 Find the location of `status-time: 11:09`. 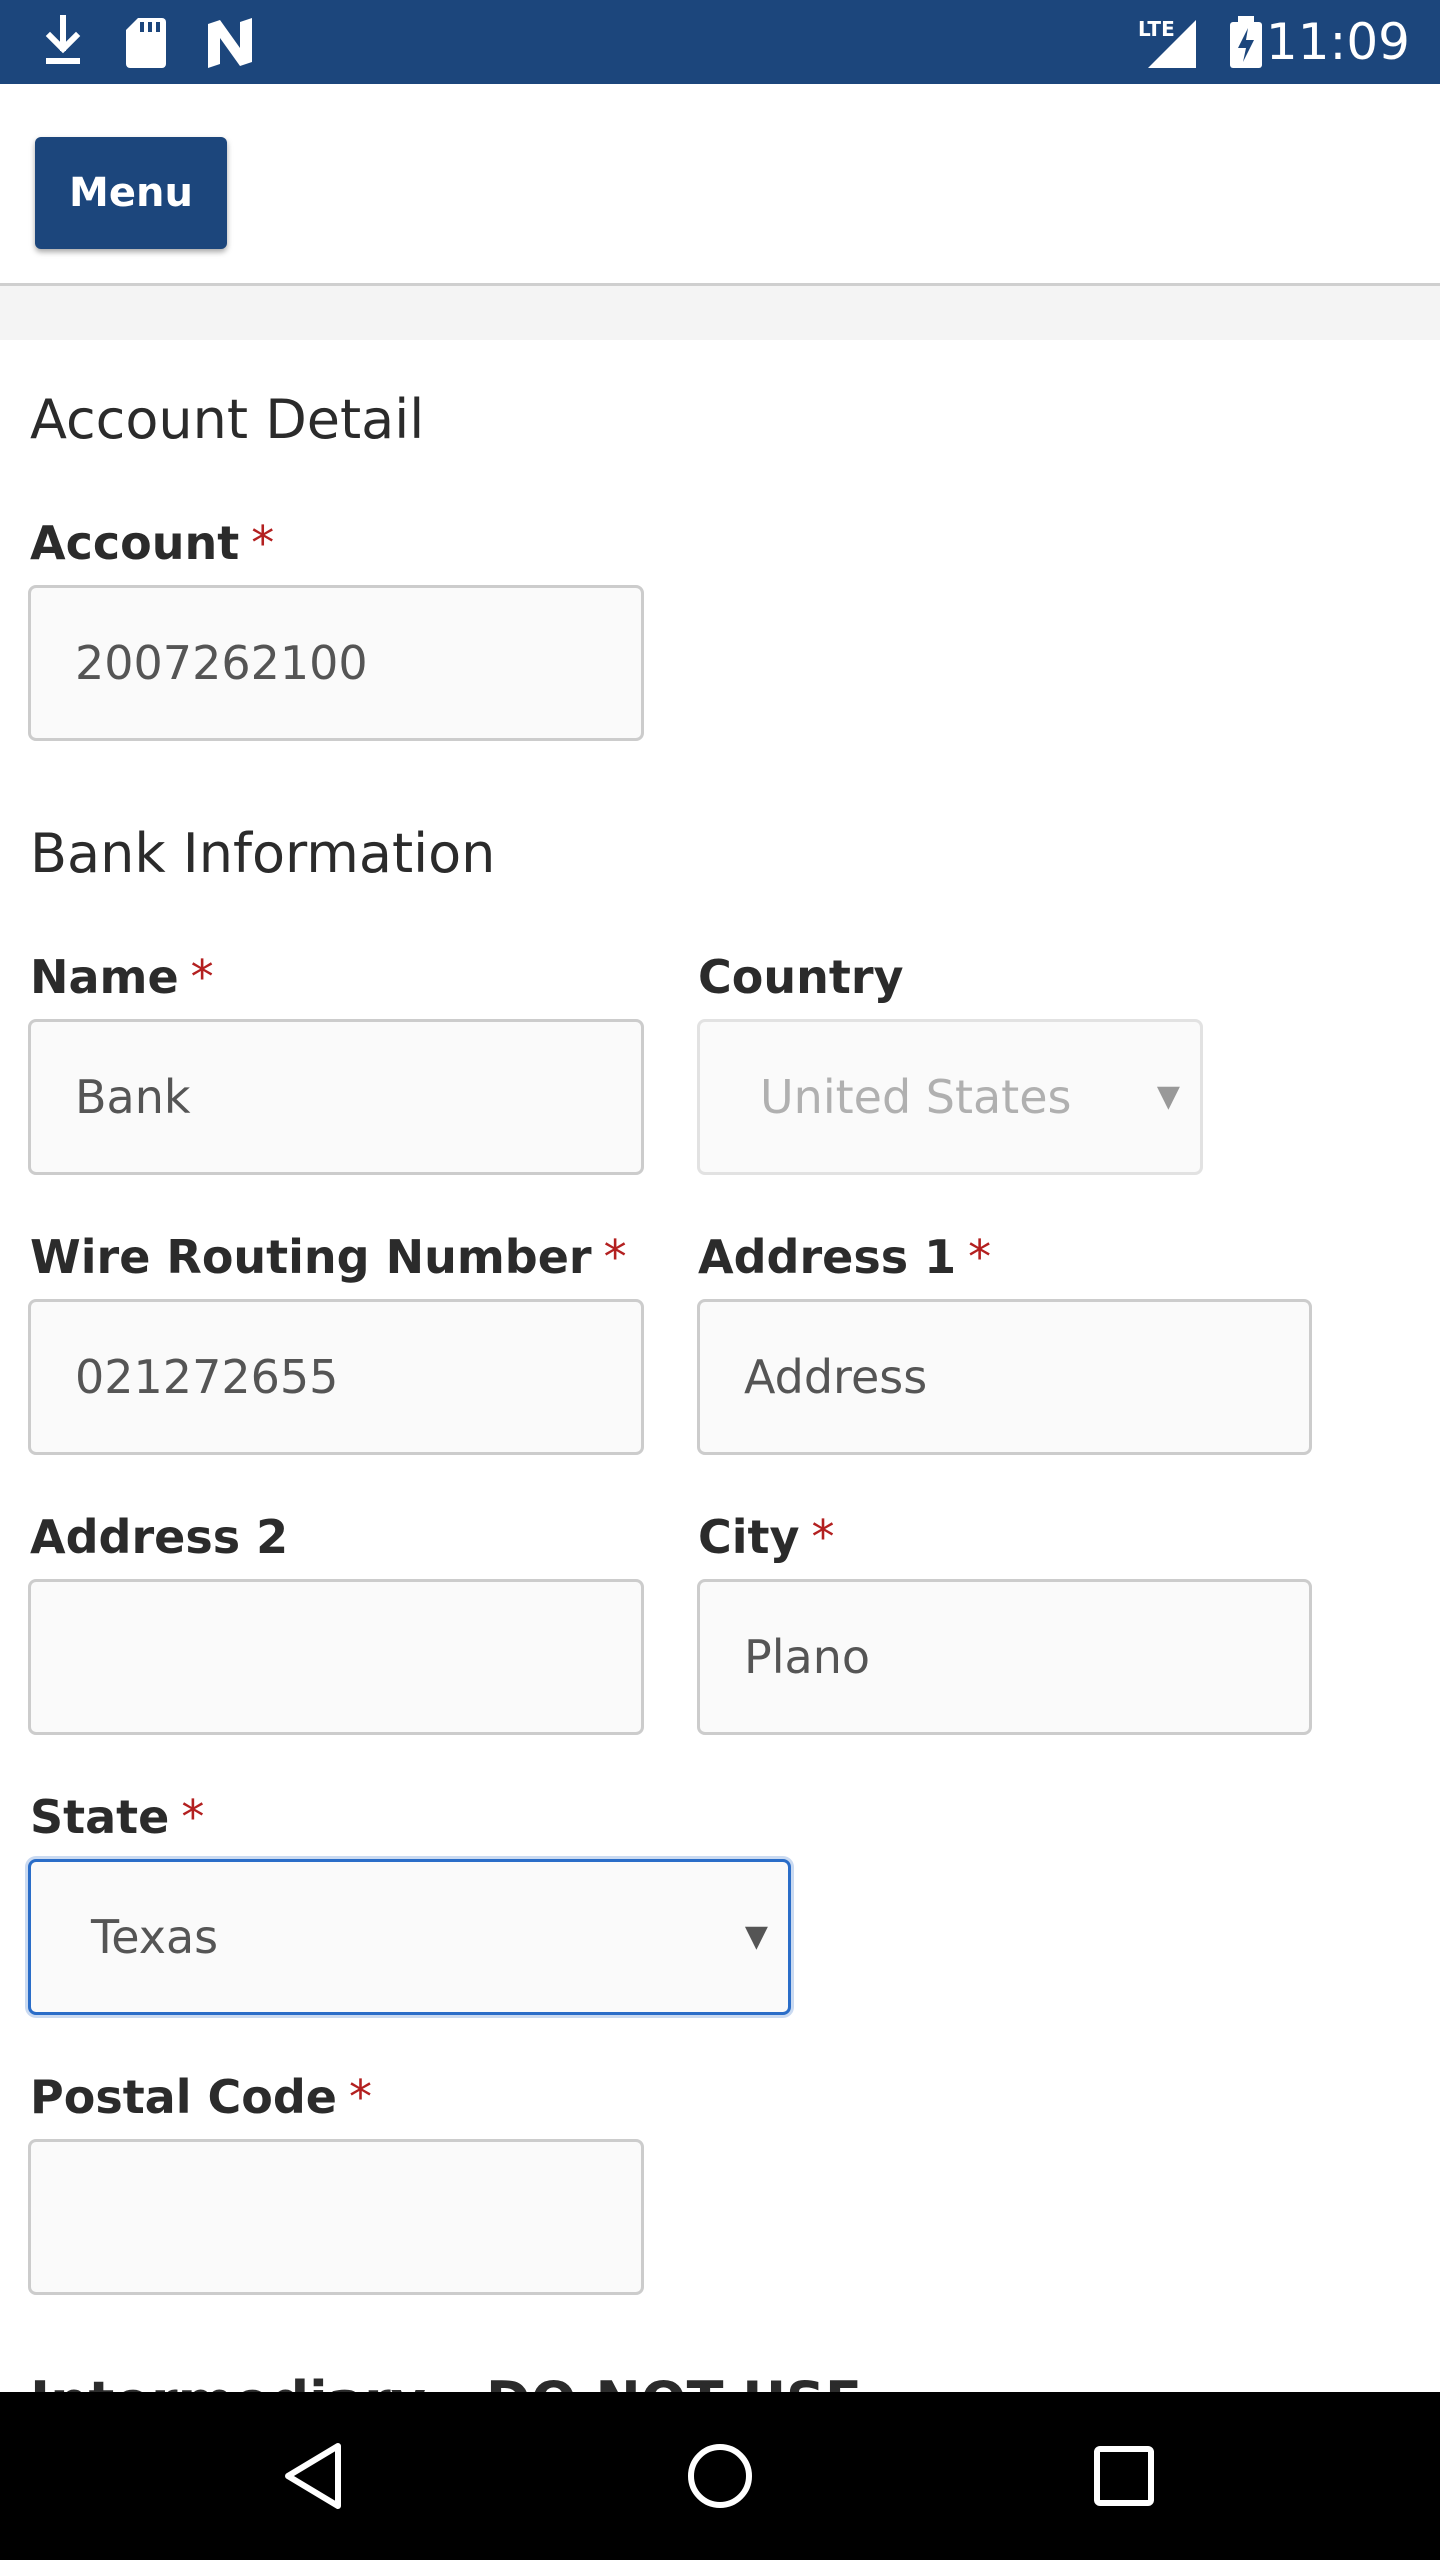

status-time: 11:09 is located at coordinates (1337, 42).